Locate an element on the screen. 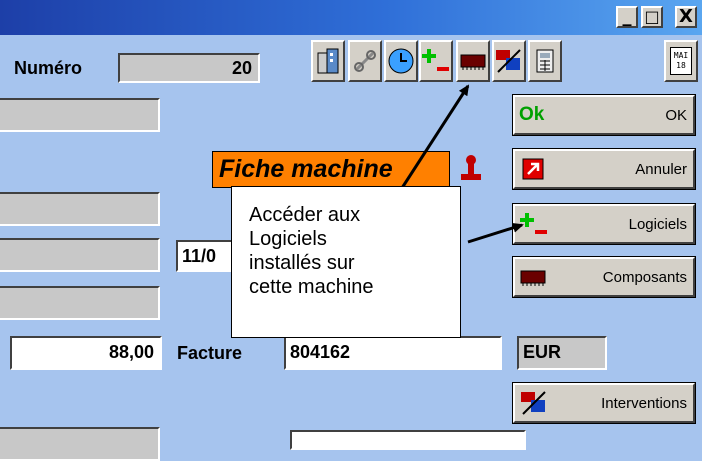  arrow-to-toolbar is located at coordinates (435, 136).